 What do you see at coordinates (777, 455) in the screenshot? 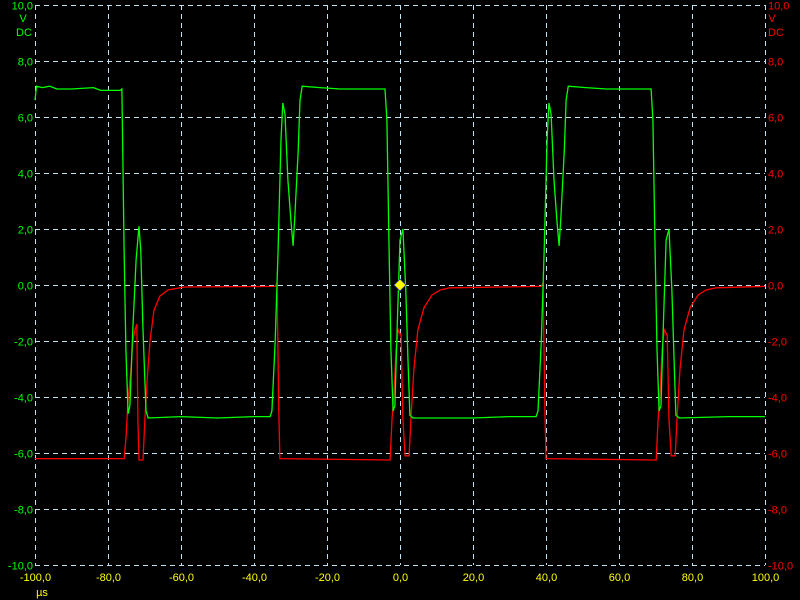
I see `right-y-tick-label: -6,0` at bounding box center [777, 455].